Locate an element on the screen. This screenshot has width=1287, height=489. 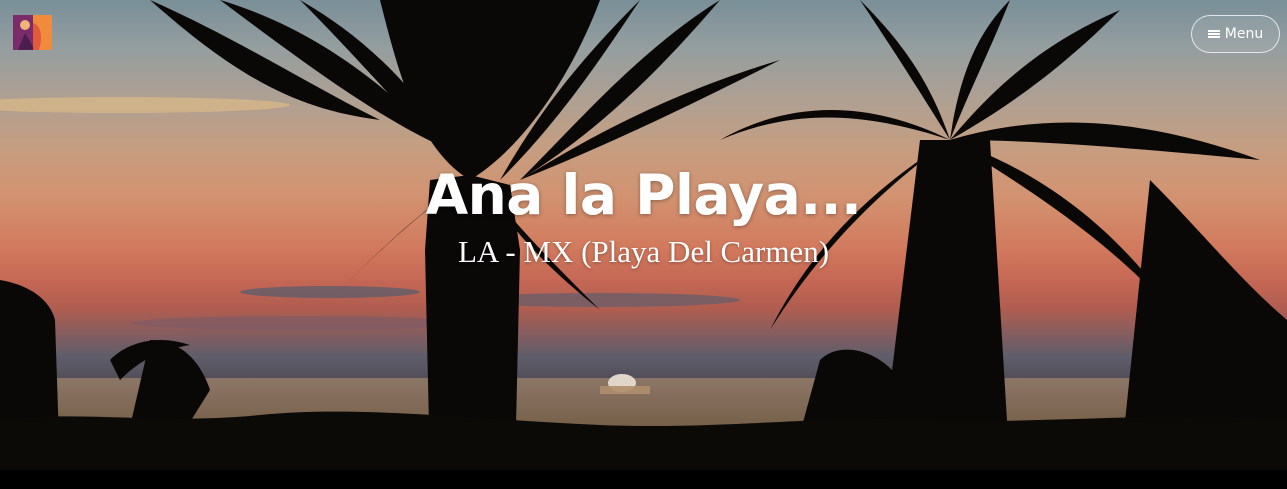
site-logo-icon is located at coordinates (32, 32).